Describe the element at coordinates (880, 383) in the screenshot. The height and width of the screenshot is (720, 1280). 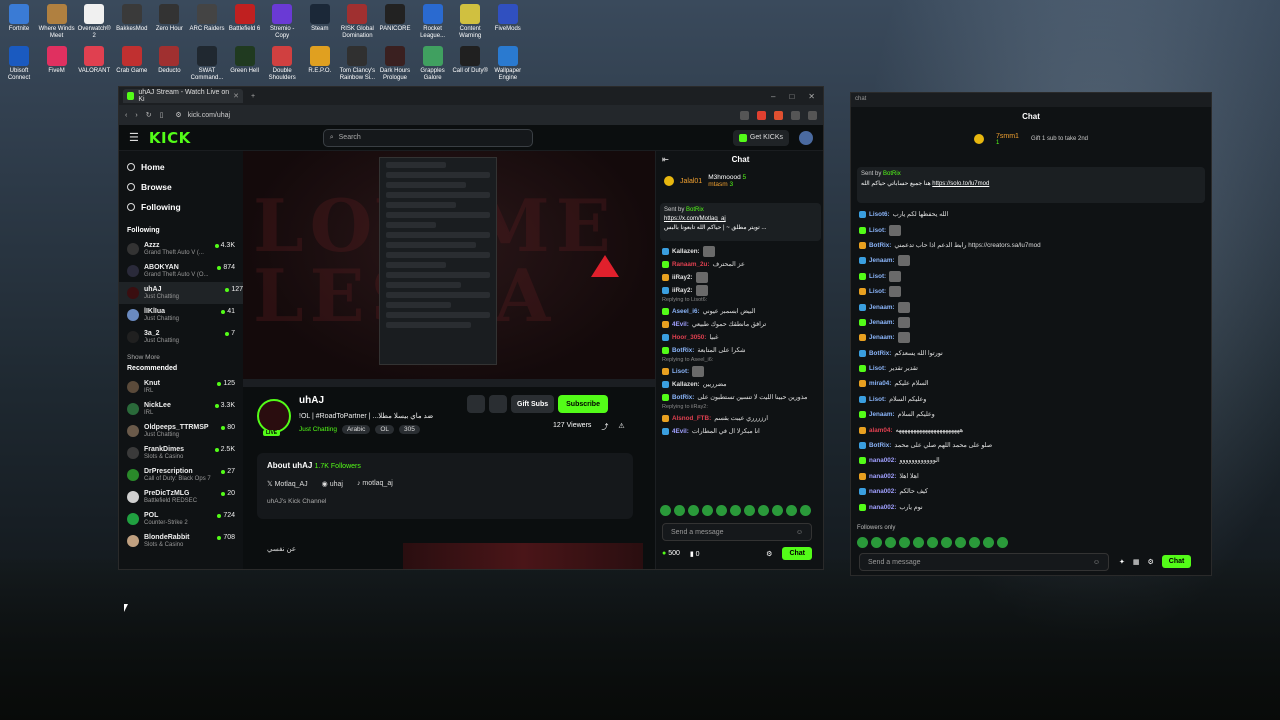
I see `chat-username: mira04:` at that location.